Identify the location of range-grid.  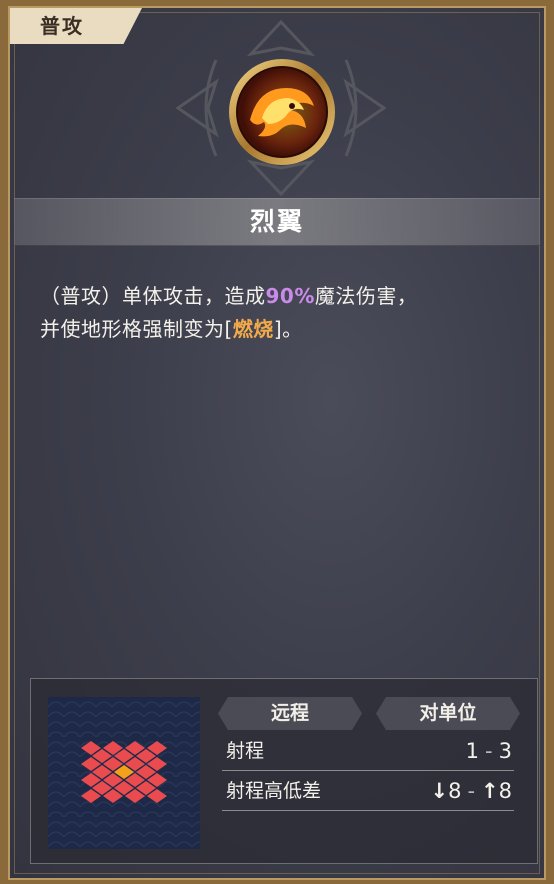
(124, 773).